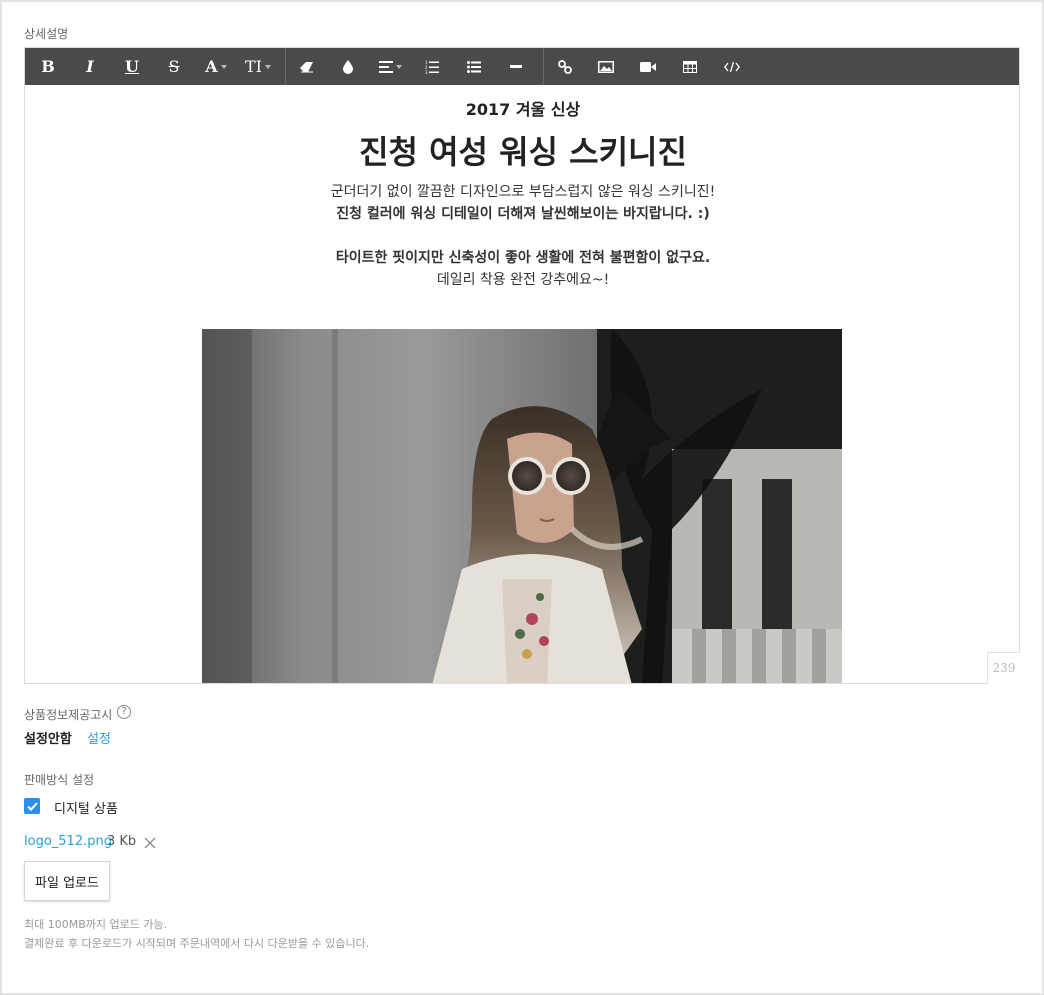  I want to click on drop-icon, so click(348, 66).